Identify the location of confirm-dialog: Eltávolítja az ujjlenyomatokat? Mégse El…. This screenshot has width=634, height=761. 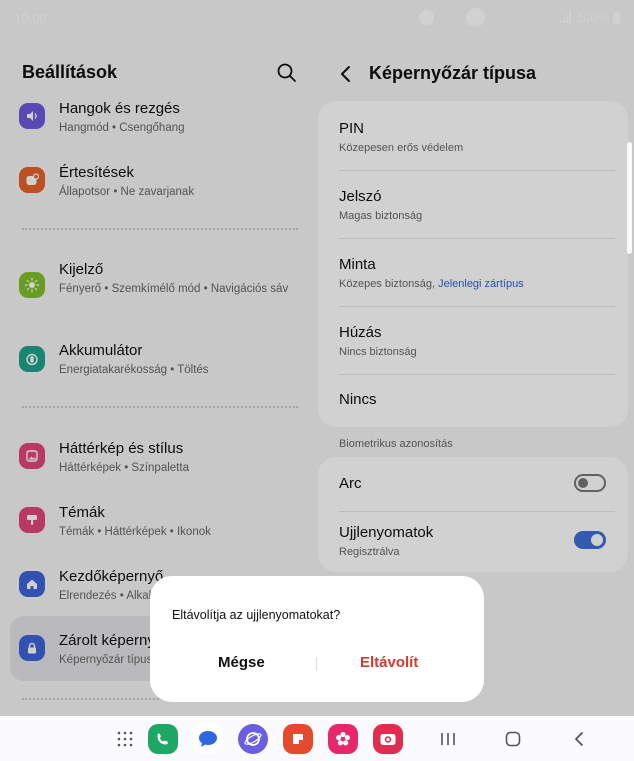
(317, 639).